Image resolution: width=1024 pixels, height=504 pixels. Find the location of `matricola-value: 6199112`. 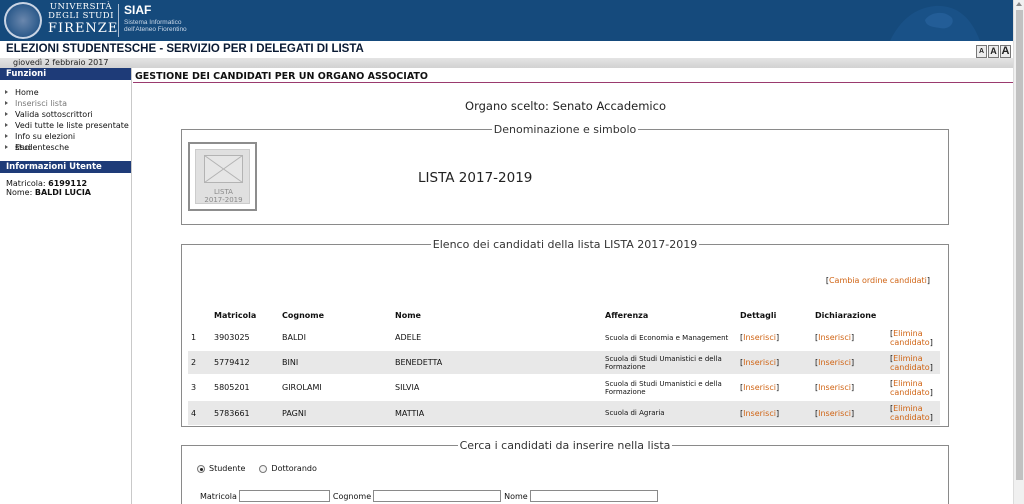

matricola-value: 6199112 is located at coordinates (68, 183).